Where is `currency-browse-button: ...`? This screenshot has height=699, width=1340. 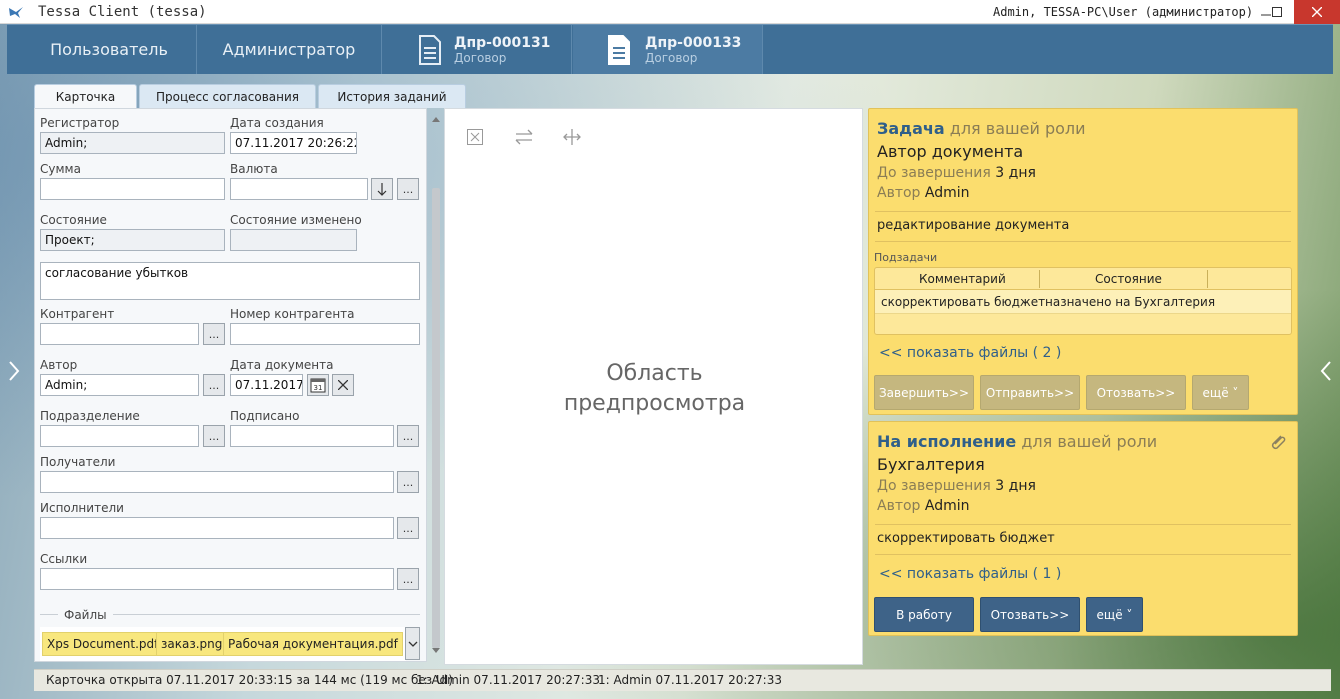 currency-browse-button: ... is located at coordinates (408, 189).